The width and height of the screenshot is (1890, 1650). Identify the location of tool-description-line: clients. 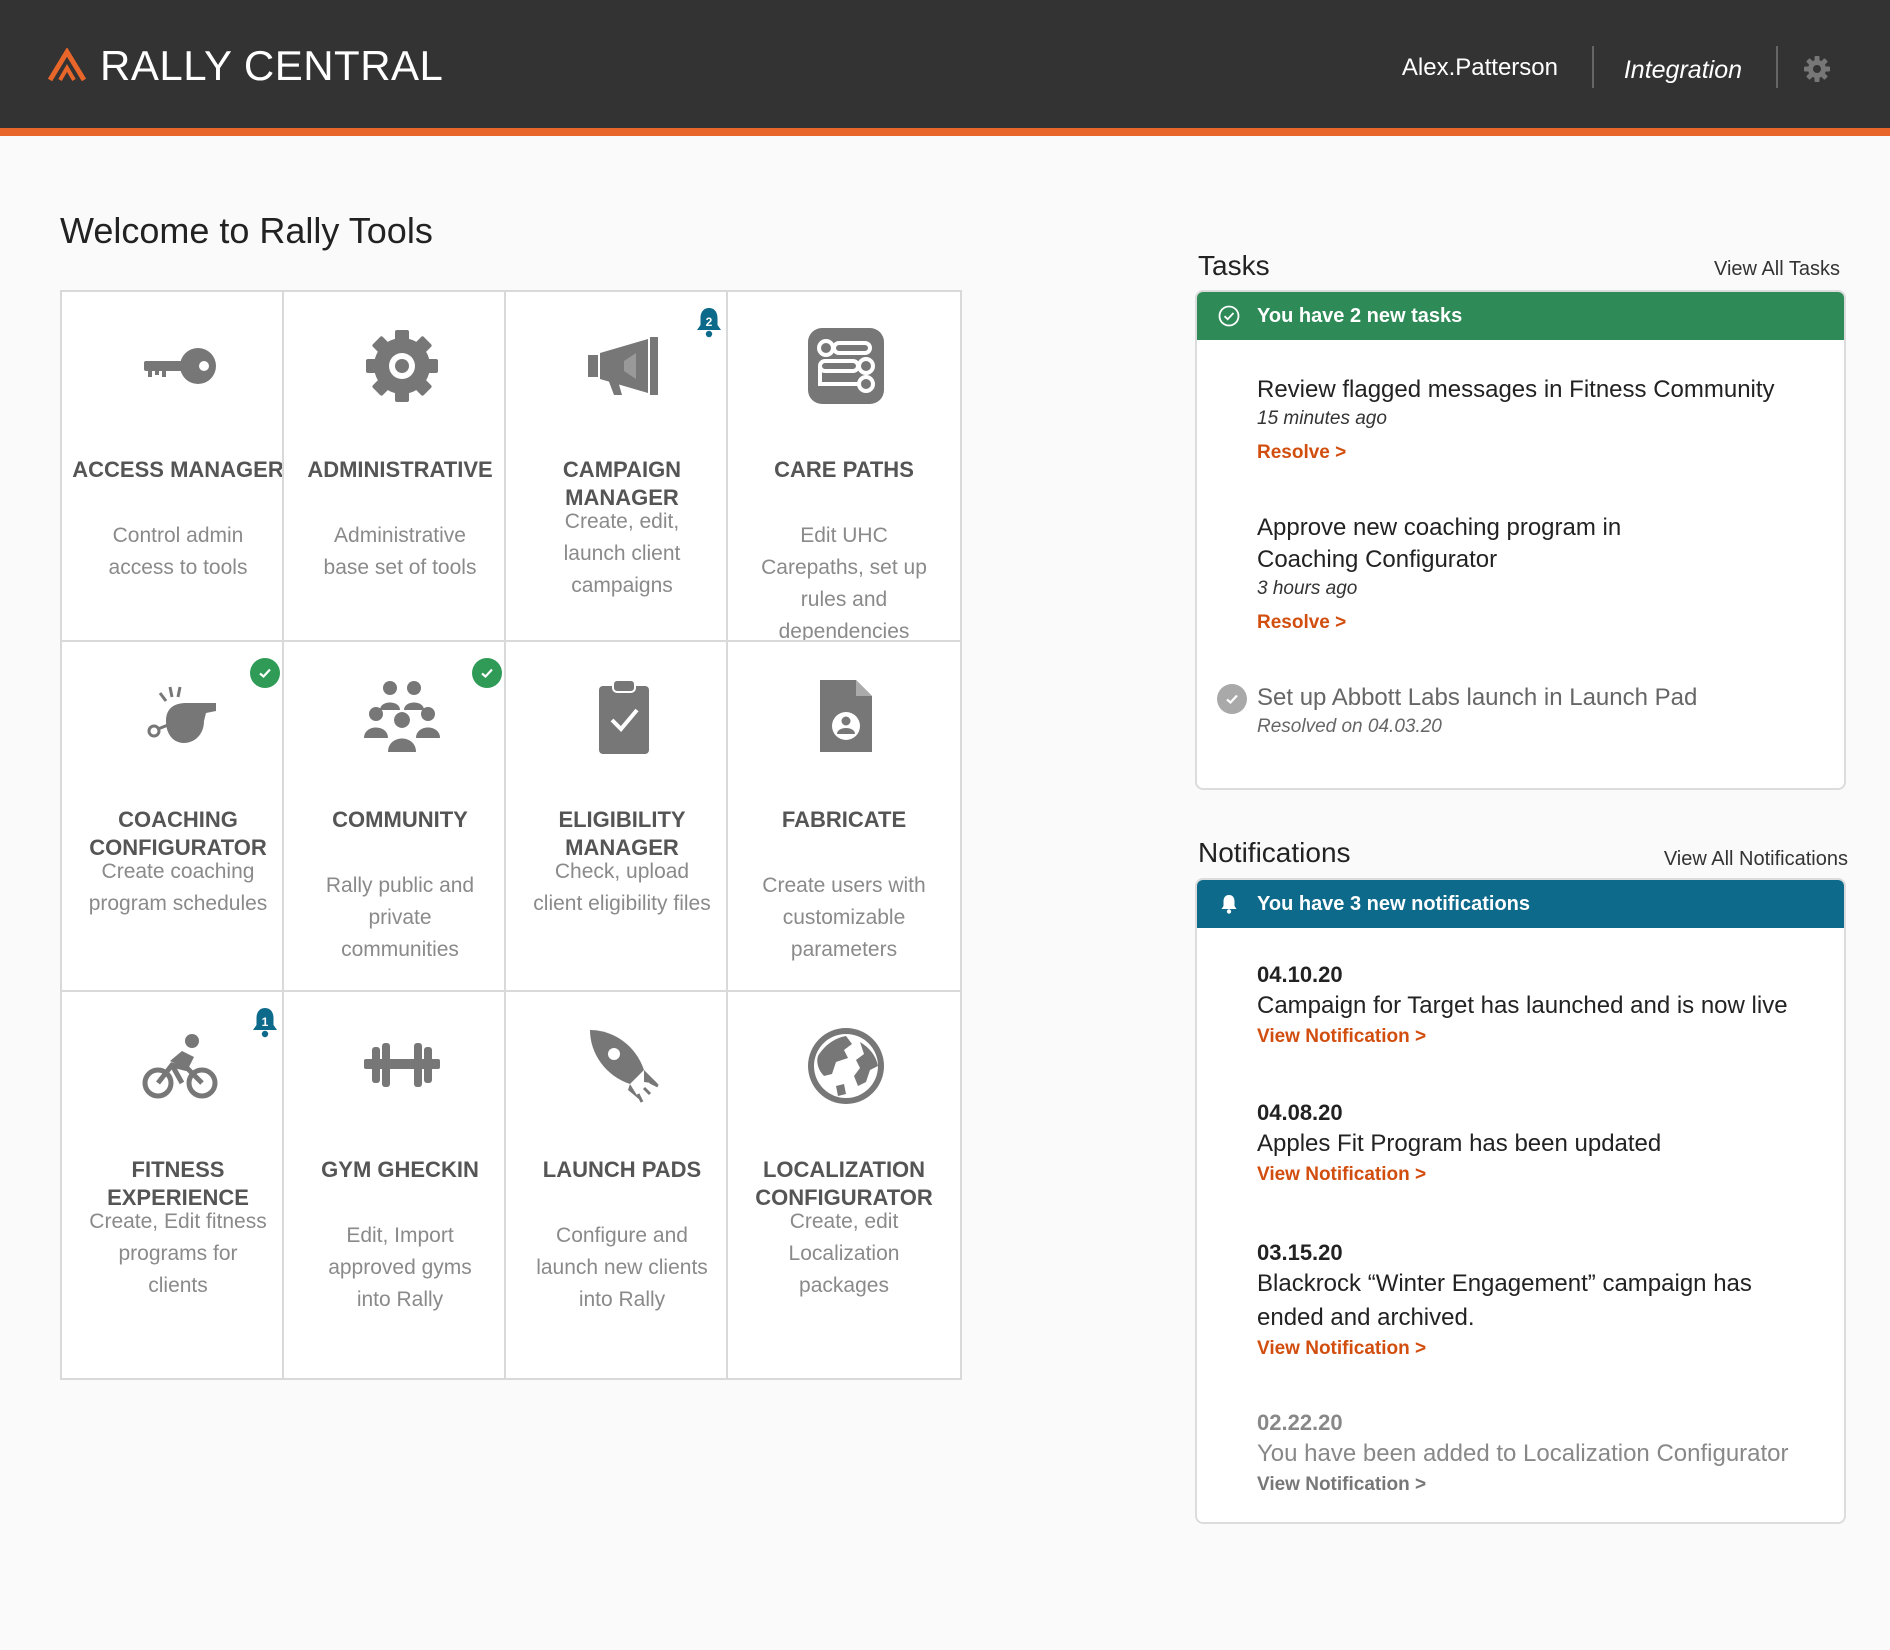
(178, 1285).